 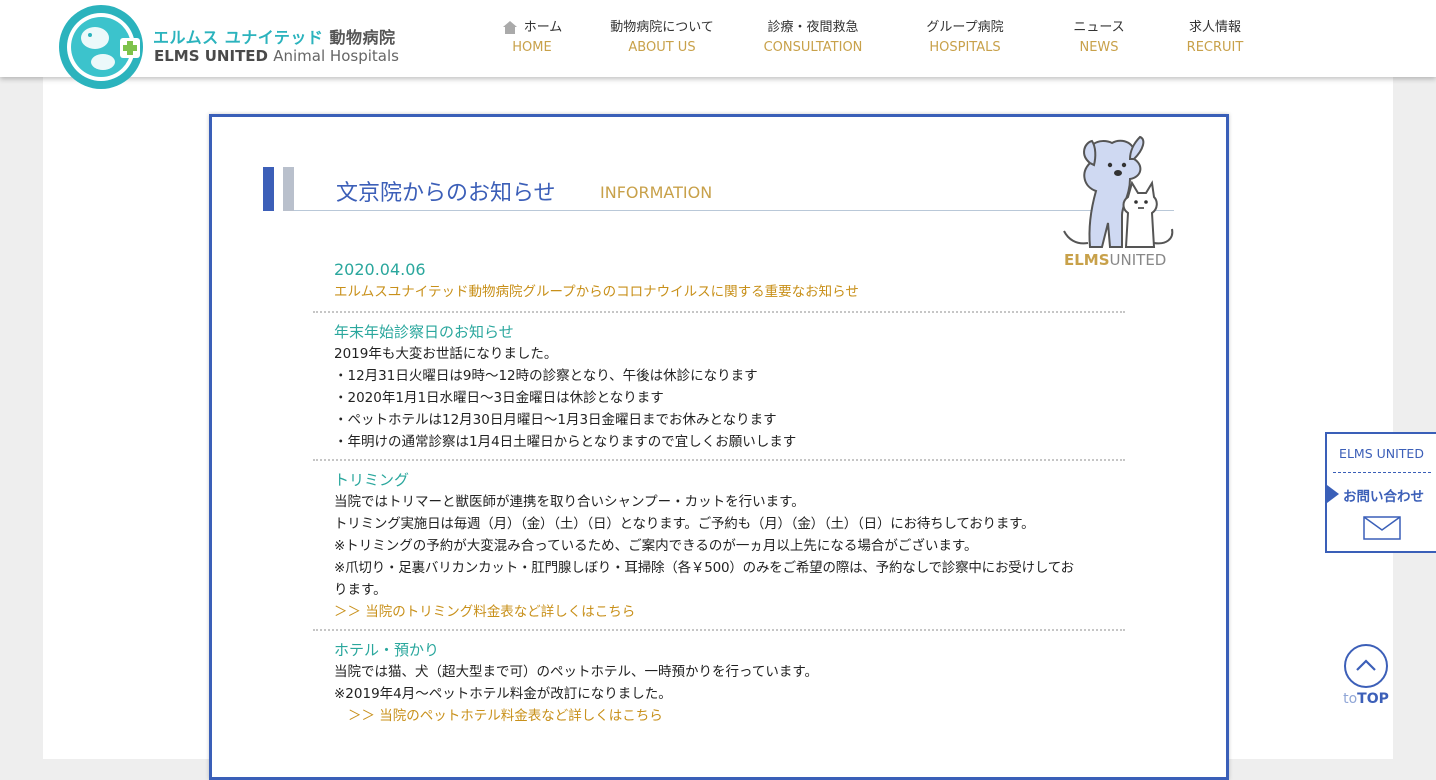 I want to click on dog-cat-mascot-icon, so click(x=1118, y=191).